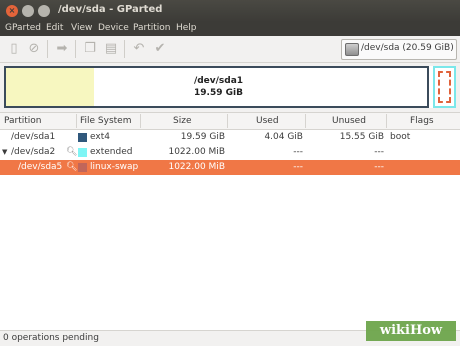 The height and width of the screenshot is (346, 460). Describe the element at coordinates (218, 81) in the screenshot. I see `graph-partition-name: /dev/sda1` at that location.